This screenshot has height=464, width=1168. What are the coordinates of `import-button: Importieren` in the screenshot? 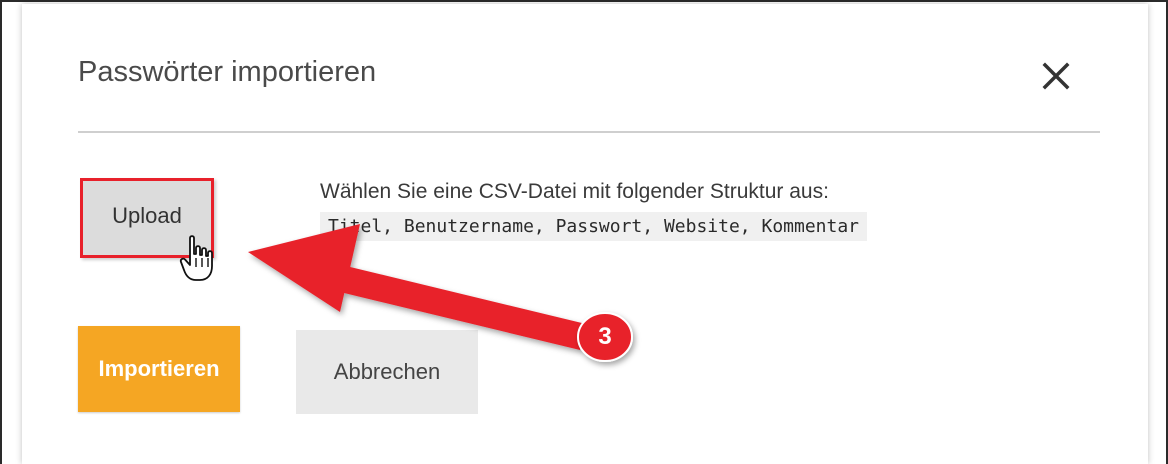 It's located at (159, 369).